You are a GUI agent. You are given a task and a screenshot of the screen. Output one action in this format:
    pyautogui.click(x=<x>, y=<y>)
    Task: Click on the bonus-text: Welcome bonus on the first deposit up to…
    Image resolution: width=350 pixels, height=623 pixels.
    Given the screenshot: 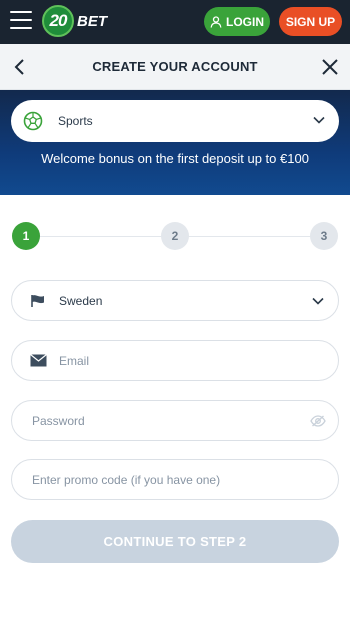 What is the action you would take?
    pyautogui.click(x=175, y=158)
    